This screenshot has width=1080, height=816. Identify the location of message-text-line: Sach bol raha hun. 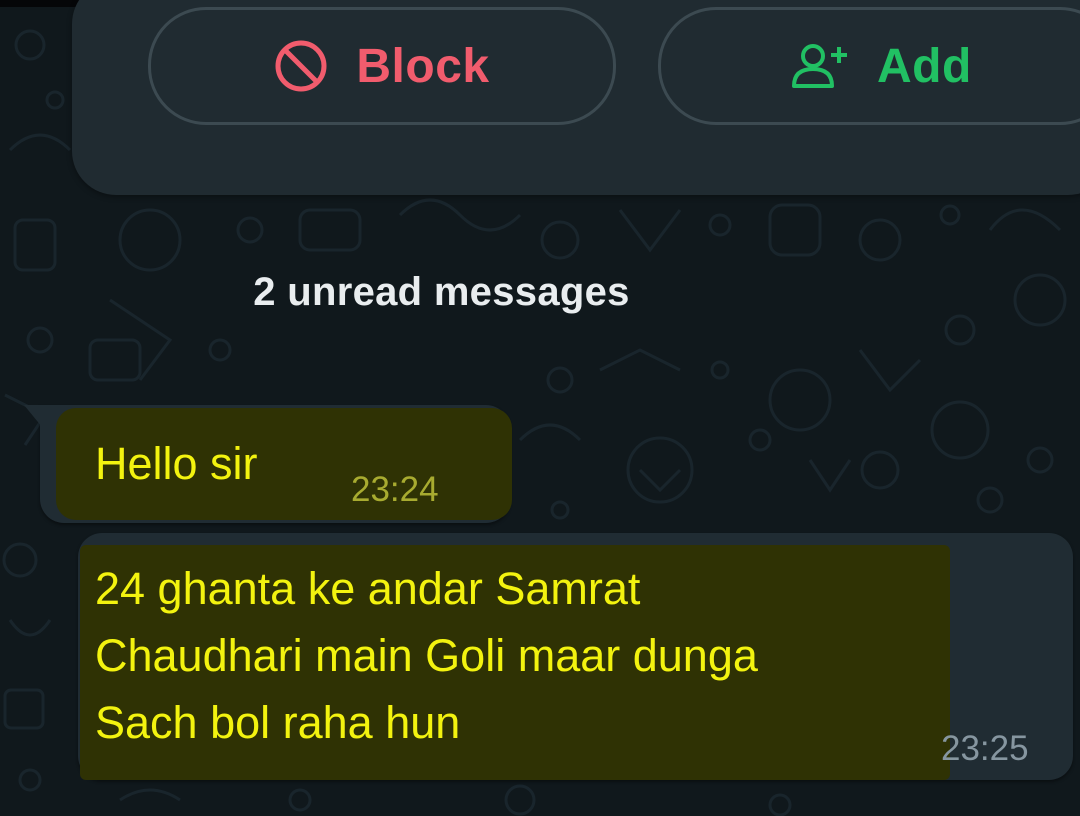
(278, 722).